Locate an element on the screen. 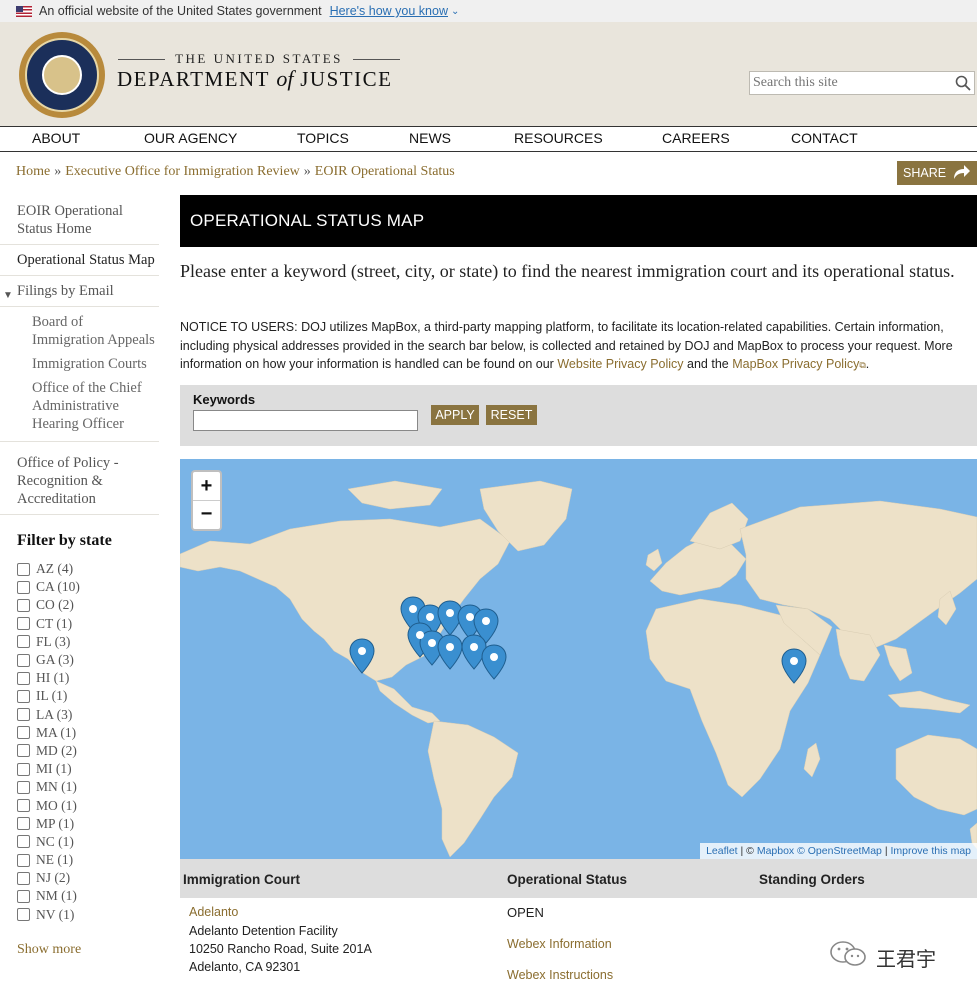  nav-topics: TOPICS is located at coordinates (323, 138).